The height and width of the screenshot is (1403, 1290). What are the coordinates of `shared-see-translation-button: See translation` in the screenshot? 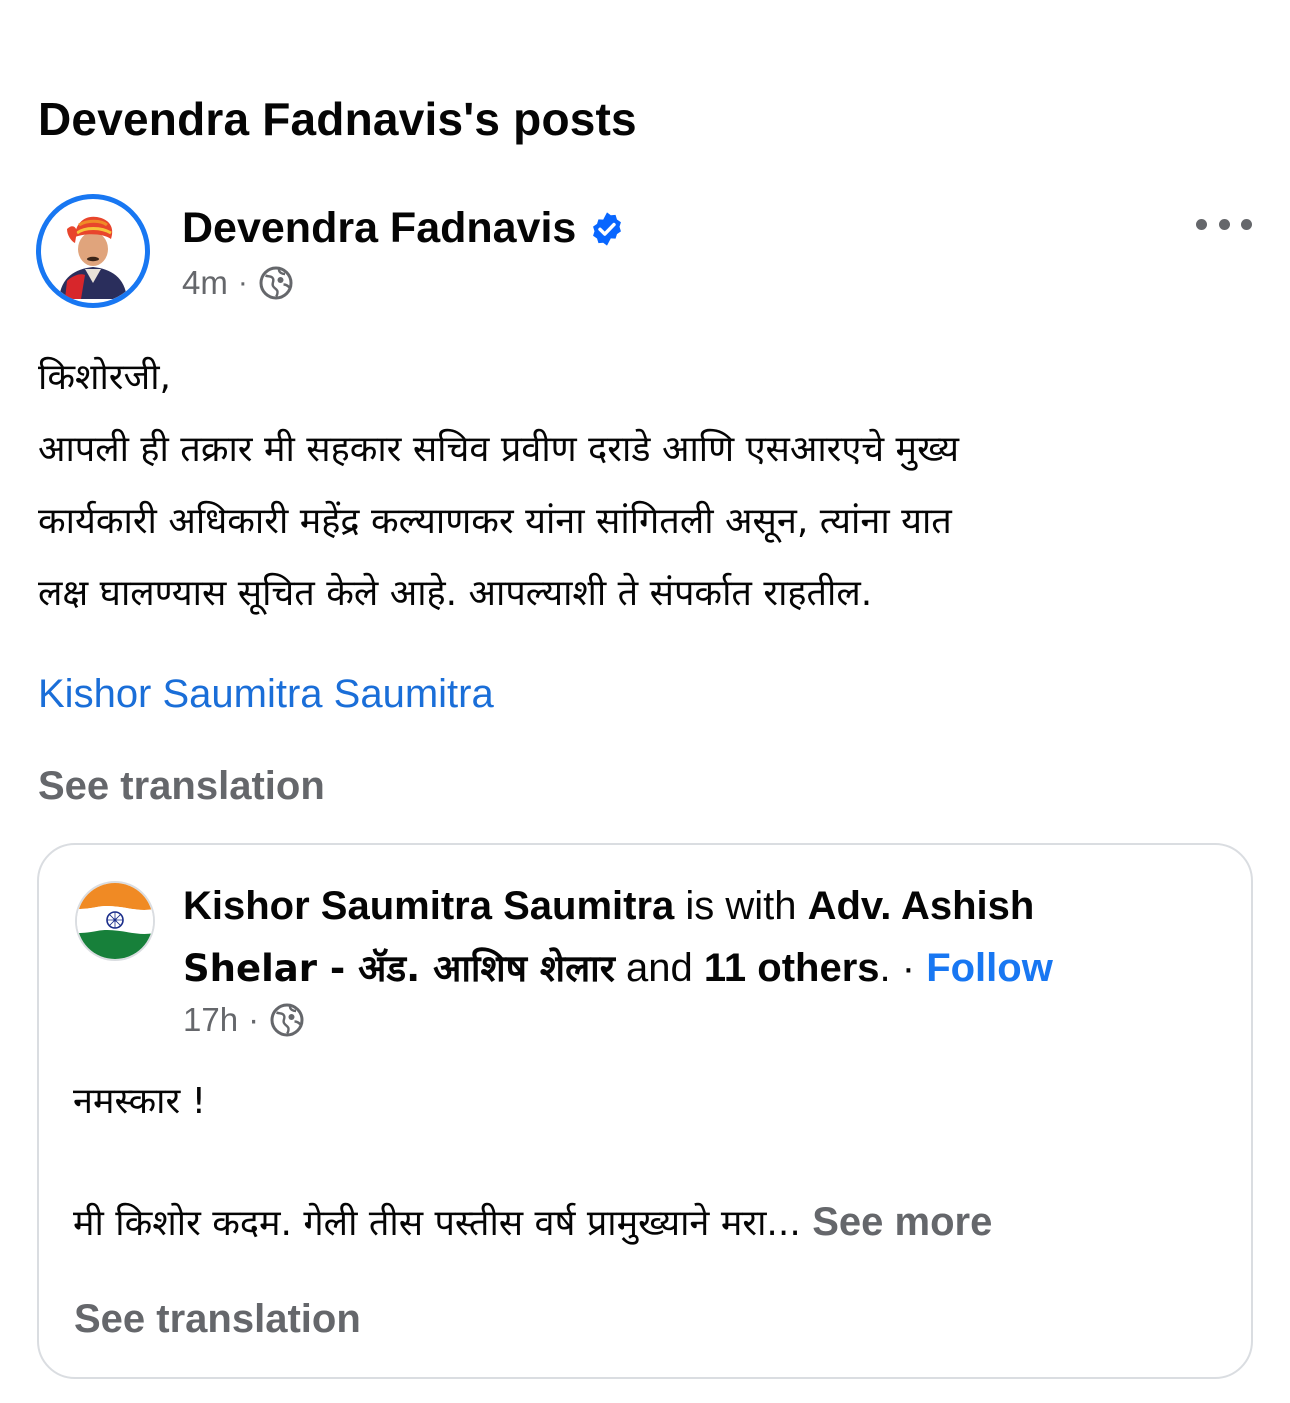 It's located at (217, 1319).